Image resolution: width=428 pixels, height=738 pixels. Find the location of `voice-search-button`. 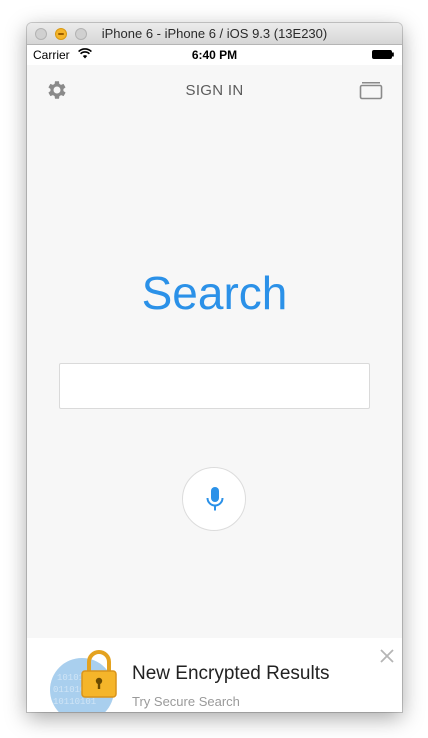

voice-search-button is located at coordinates (214, 499).